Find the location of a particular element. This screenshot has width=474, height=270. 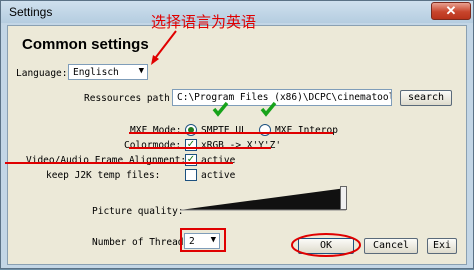

quality-ramp is located at coordinates (263, 199).